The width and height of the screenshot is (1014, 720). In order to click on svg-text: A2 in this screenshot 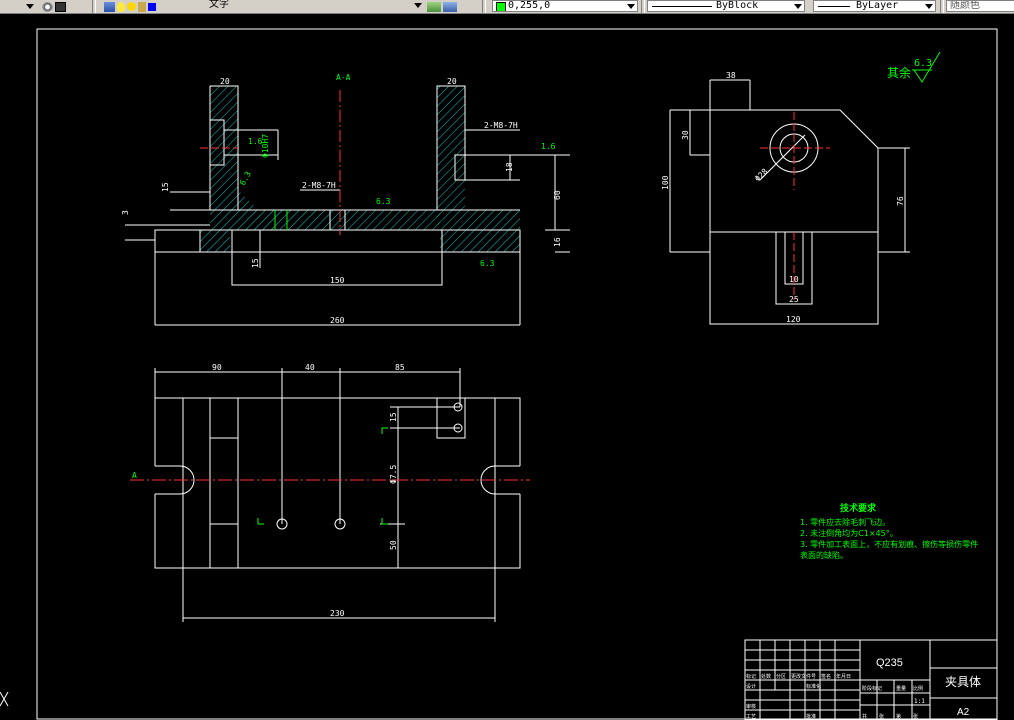, I will do `click(963, 712)`.